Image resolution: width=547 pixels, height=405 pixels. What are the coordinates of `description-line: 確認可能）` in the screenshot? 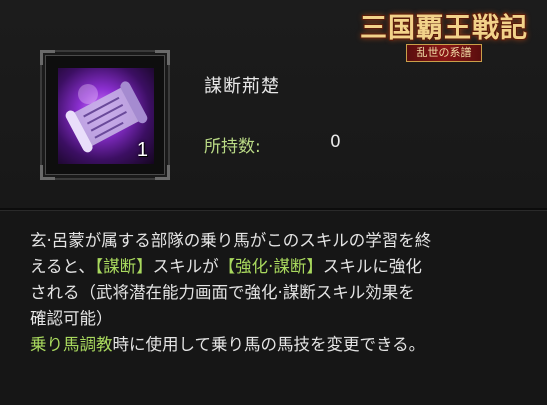 It's located at (71, 318).